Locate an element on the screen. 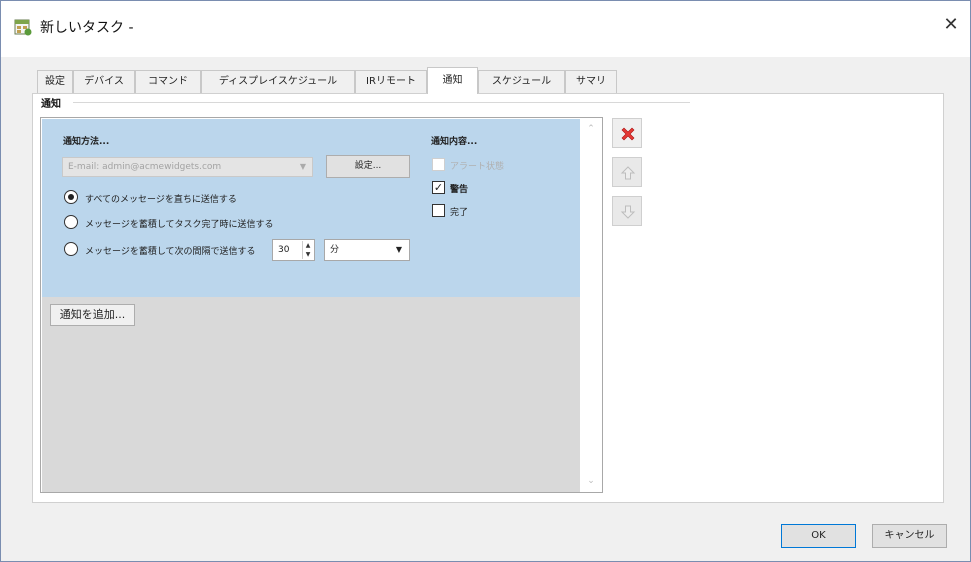 The image size is (971, 562). task-app-icon is located at coordinates (23, 27).